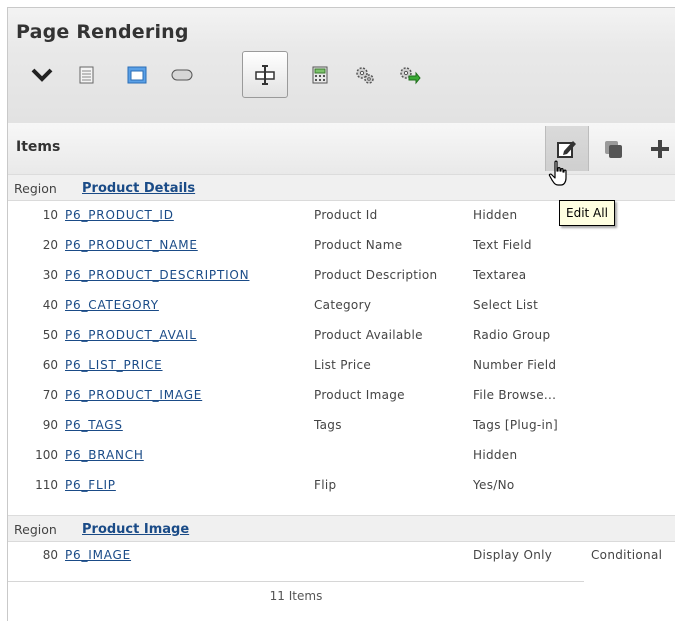  Describe the element at coordinates (50, 335) in the screenshot. I see `item-sequence: 50` at that location.